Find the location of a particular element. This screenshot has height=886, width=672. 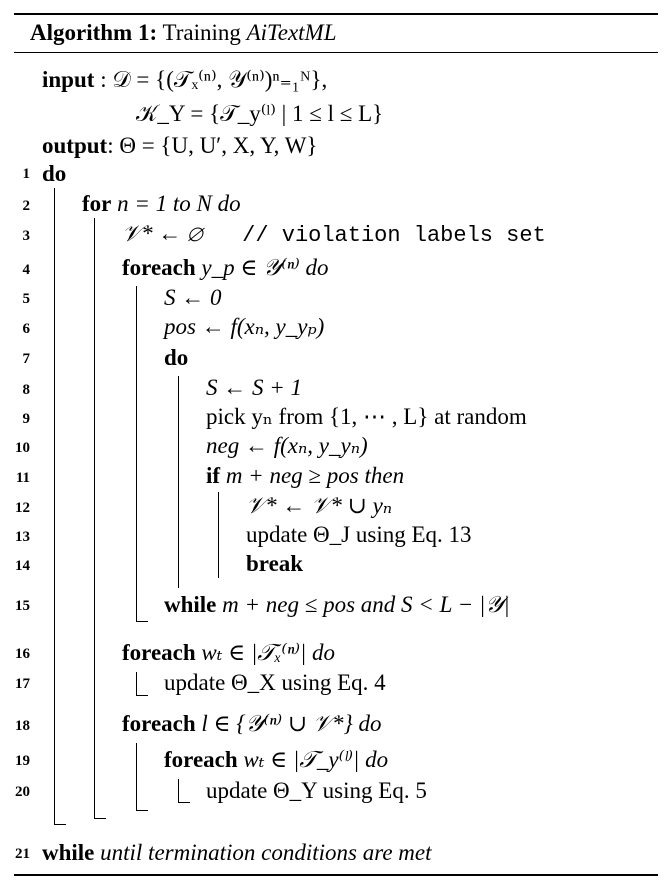

statement-text: m + neg ≤ pos and S < L − |𝒴| is located at coordinates (366, 604).